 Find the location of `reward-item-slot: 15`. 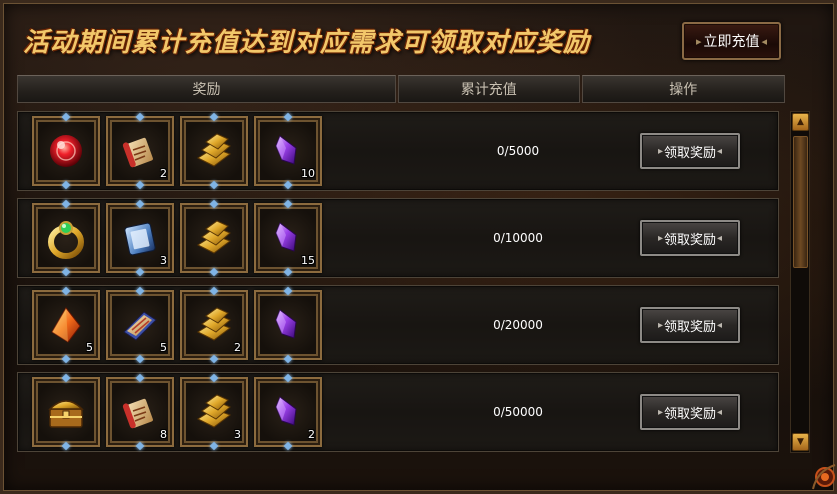

reward-item-slot: 15 is located at coordinates (288, 238).